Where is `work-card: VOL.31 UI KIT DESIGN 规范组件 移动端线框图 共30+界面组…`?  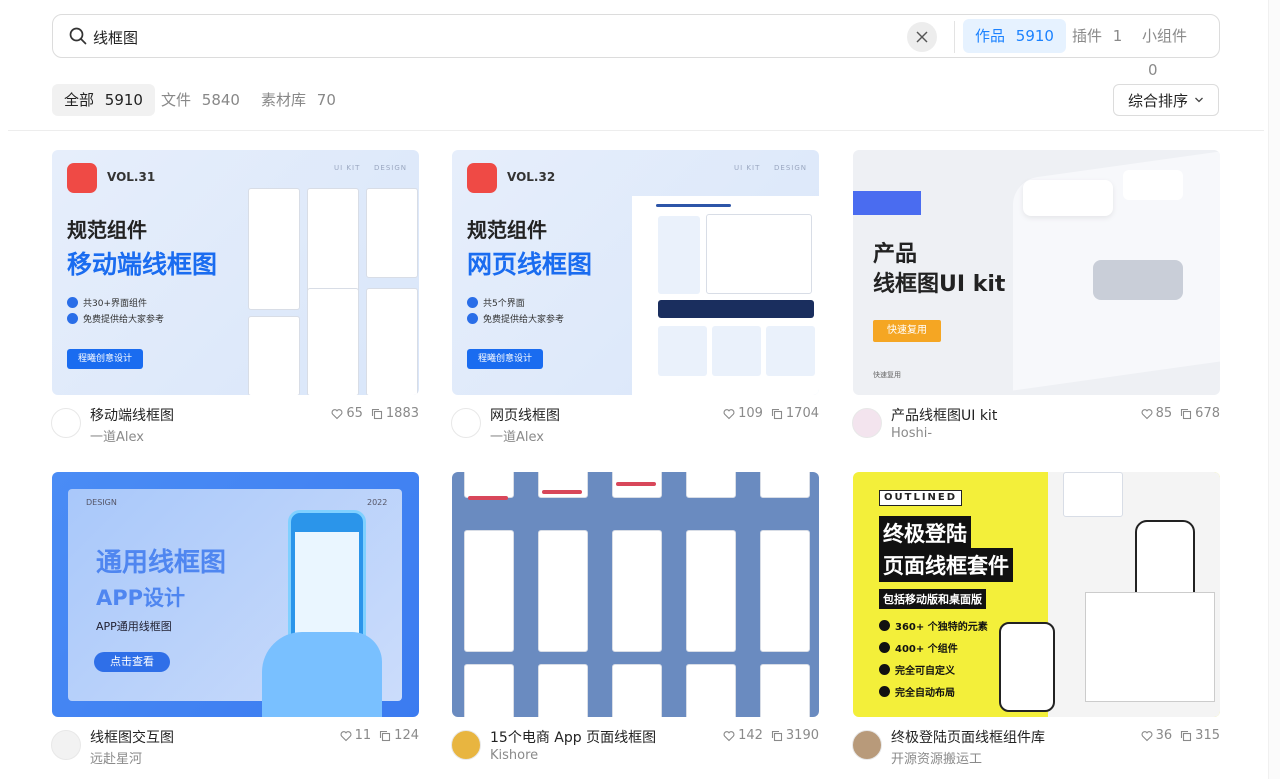 work-card: VOL.31 UI KIT DESIGN 规范组件 移动端线框图 共30+界面组… is located at coordinates (235, 297).